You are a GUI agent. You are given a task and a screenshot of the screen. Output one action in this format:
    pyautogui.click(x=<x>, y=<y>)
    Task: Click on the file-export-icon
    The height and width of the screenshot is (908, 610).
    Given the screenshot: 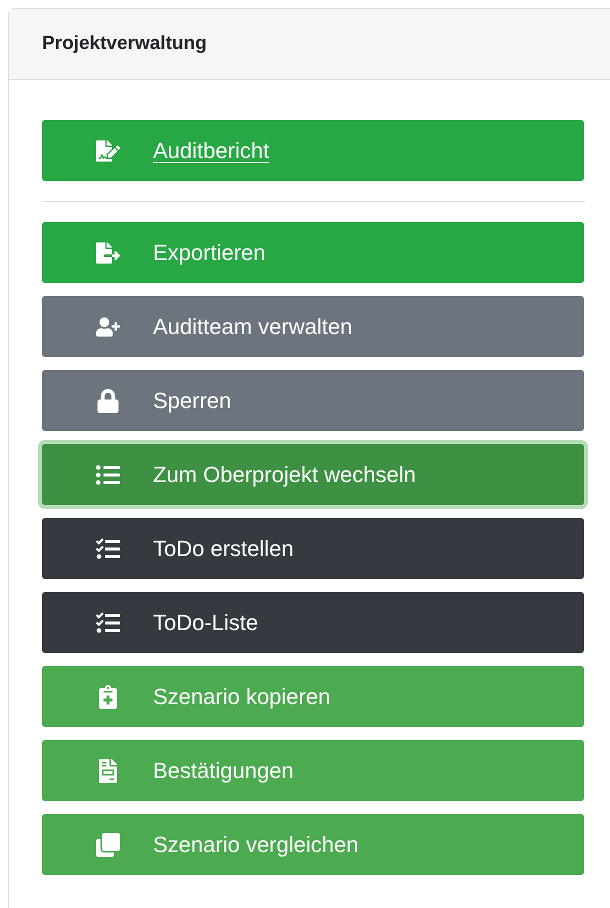 What is the action you would take?
    pyautogui.click(x=108, y=252)
    